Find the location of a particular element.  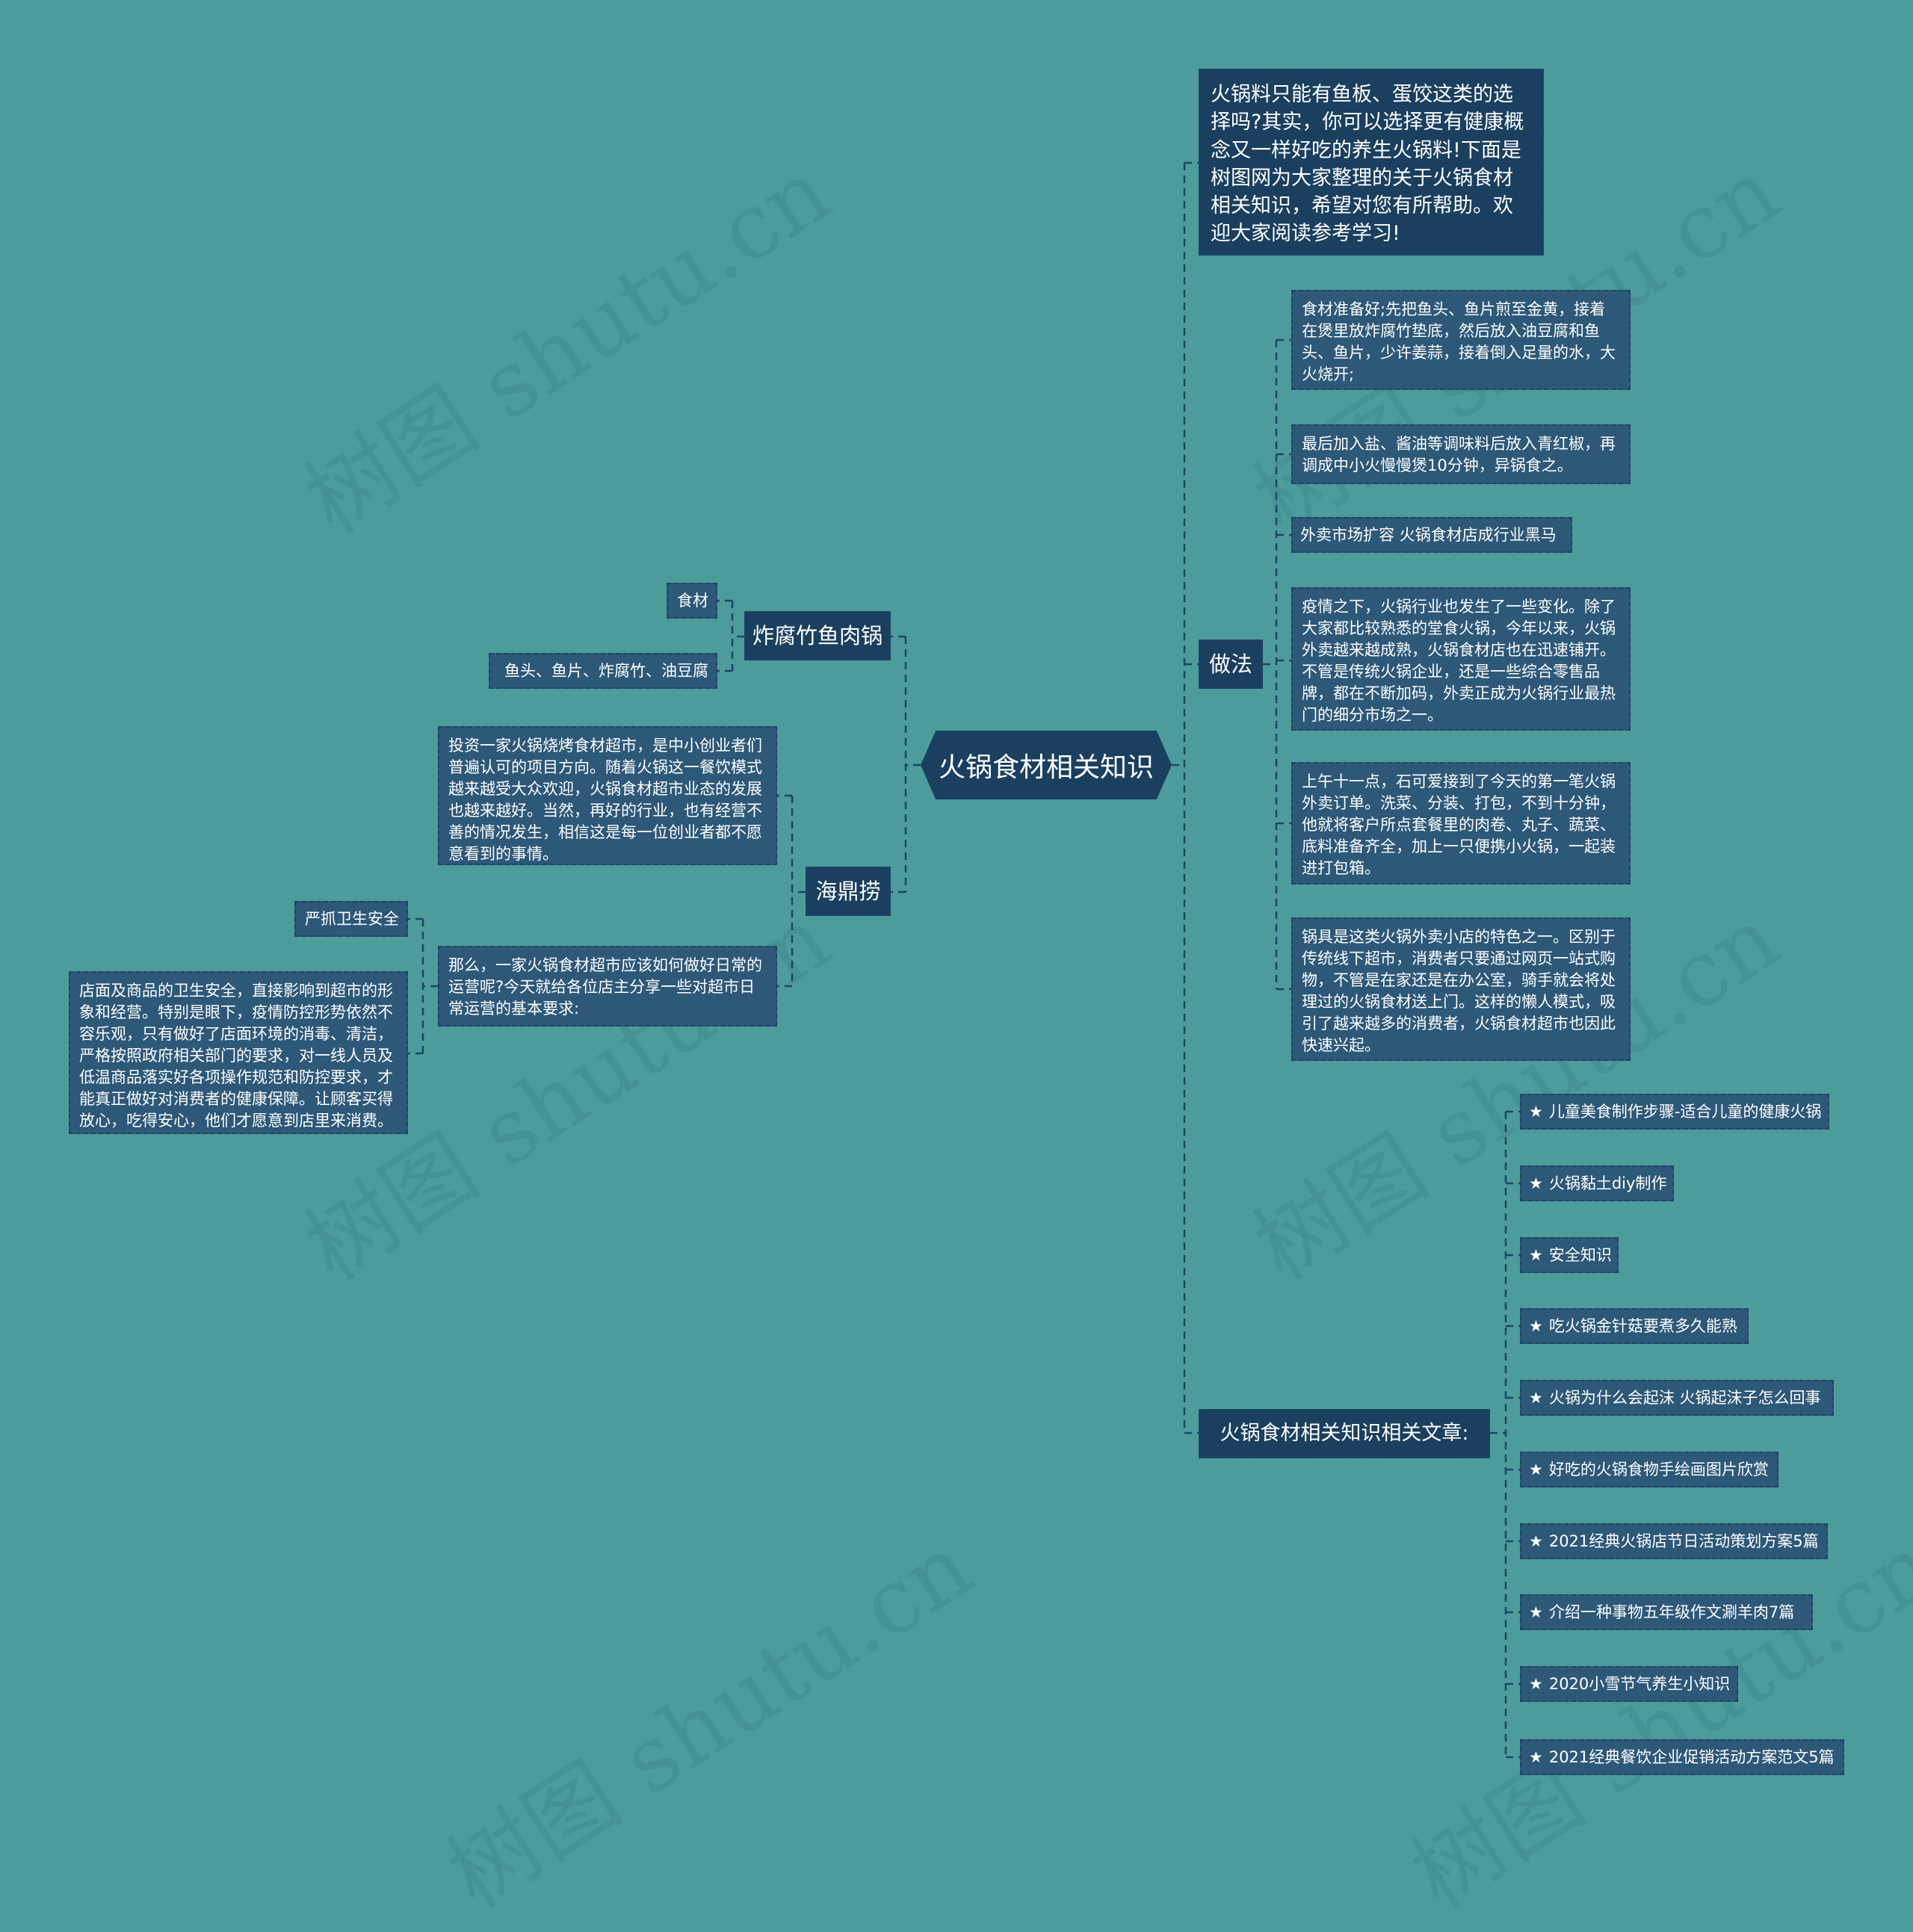

haidilao-label: 海鼎捞 is located at coordinates (848, 891).